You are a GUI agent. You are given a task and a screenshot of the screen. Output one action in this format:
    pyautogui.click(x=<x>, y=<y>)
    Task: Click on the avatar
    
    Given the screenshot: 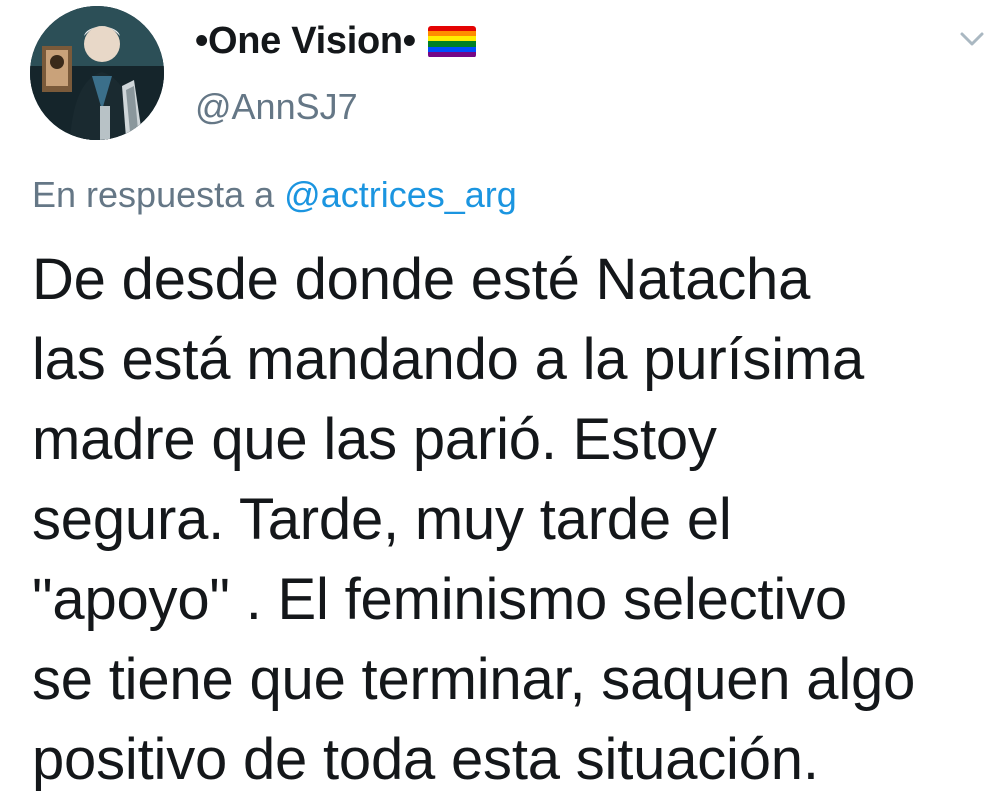 What is the action you would take?
    pyautogui.click(x=97, y=73)
    